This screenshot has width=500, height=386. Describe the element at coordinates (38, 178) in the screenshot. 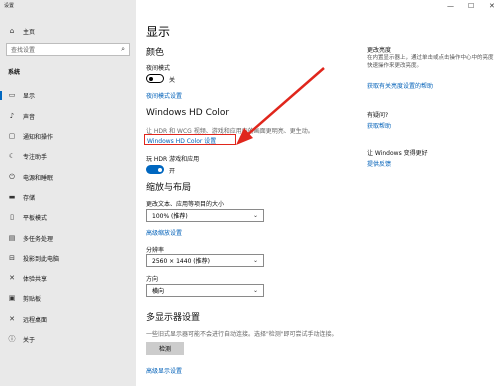

I see `sidebar-item-label: 电源和睡眠` at that location.